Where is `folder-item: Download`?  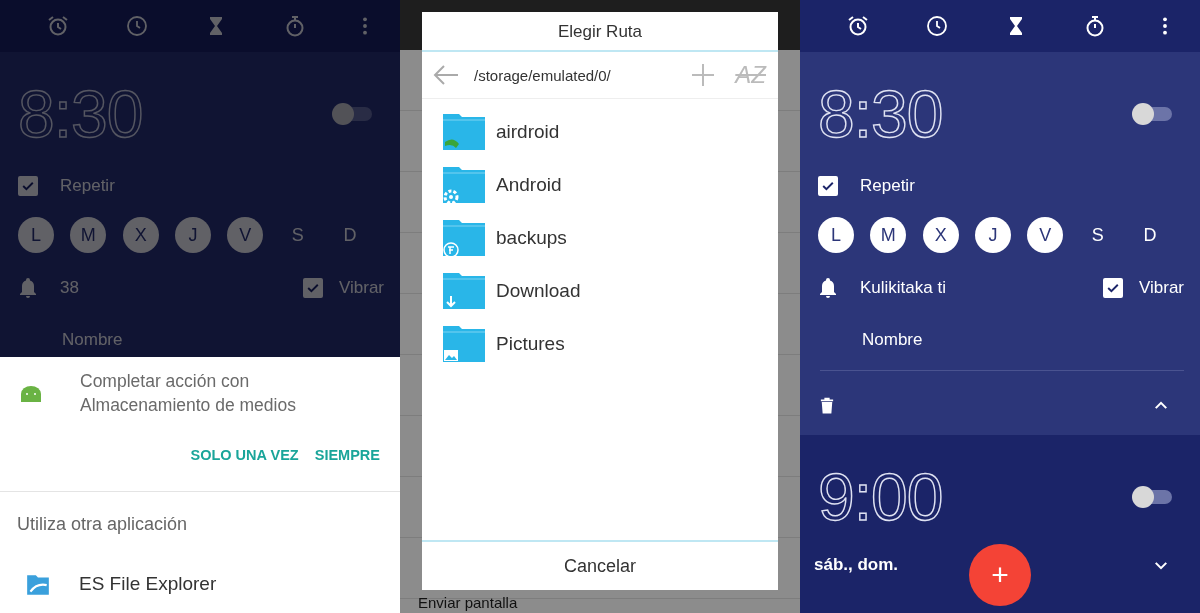
folder-item: Download is located at coordinates (610, 290).